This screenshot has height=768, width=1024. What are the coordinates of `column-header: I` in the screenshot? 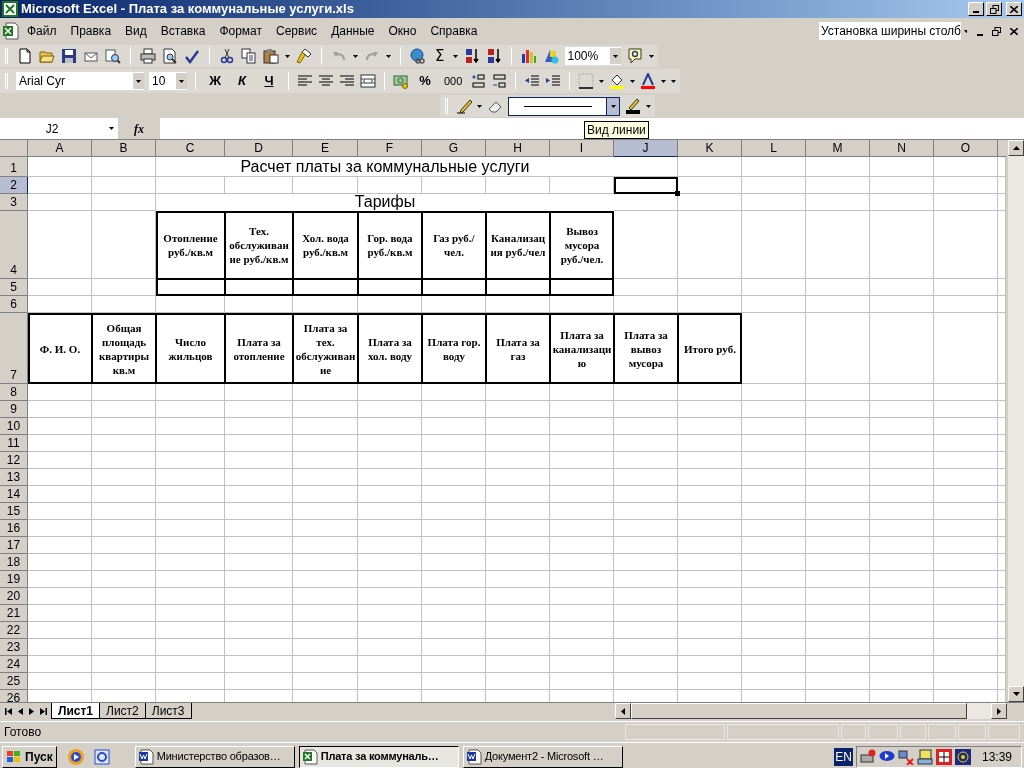 It's located at (582, 148).